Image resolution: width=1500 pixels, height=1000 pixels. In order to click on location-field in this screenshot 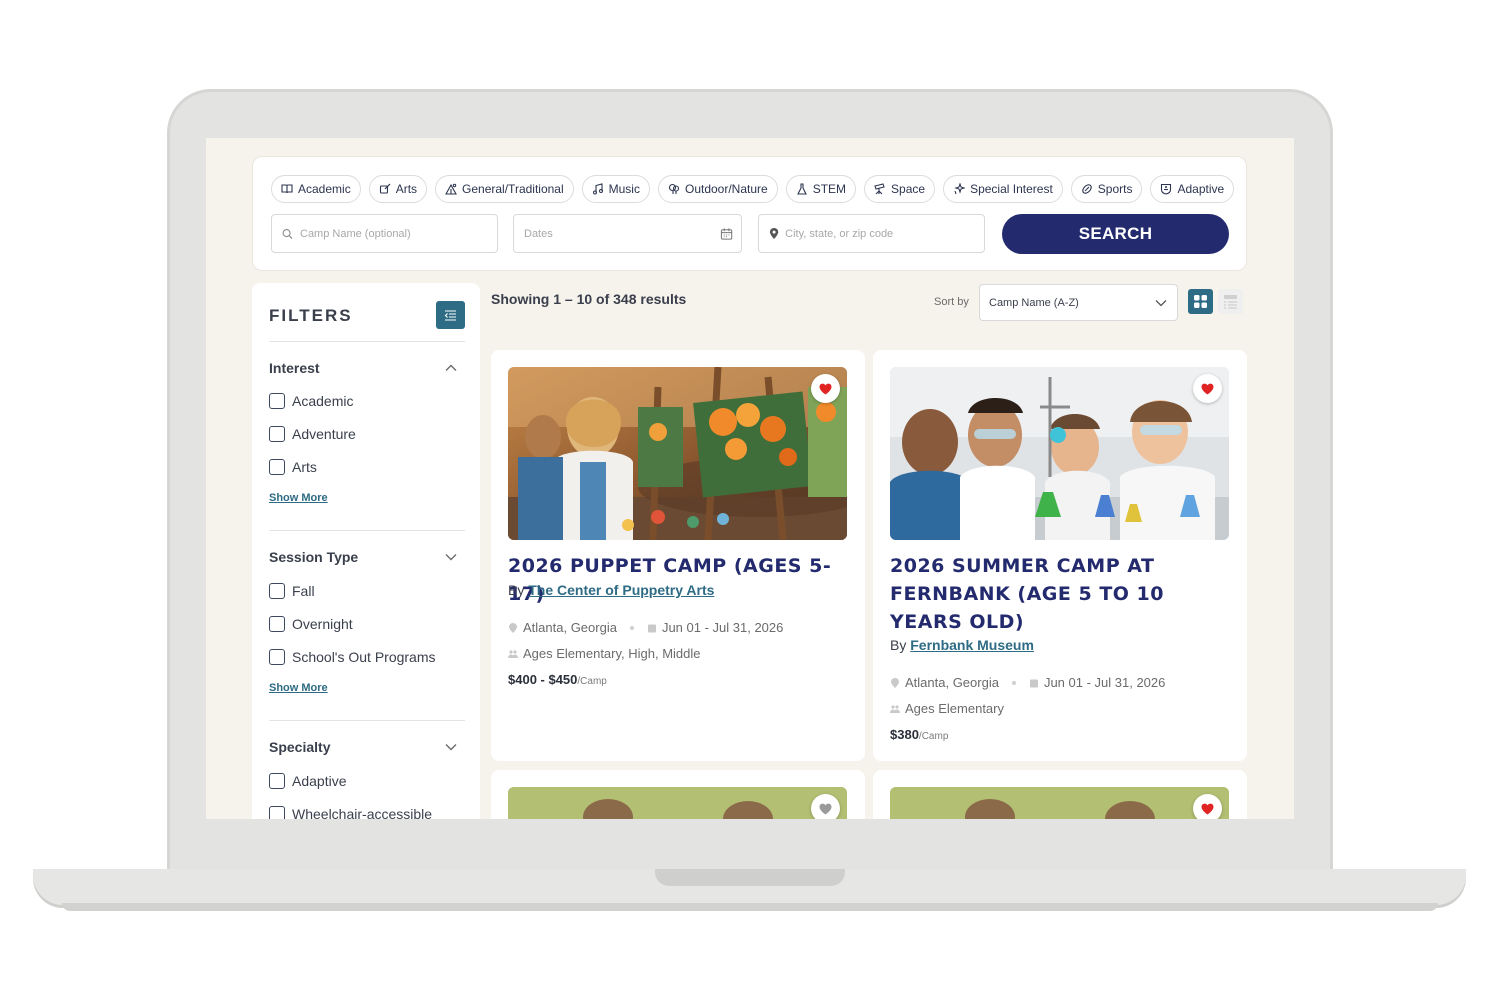, I will do `click(871, 233)`.